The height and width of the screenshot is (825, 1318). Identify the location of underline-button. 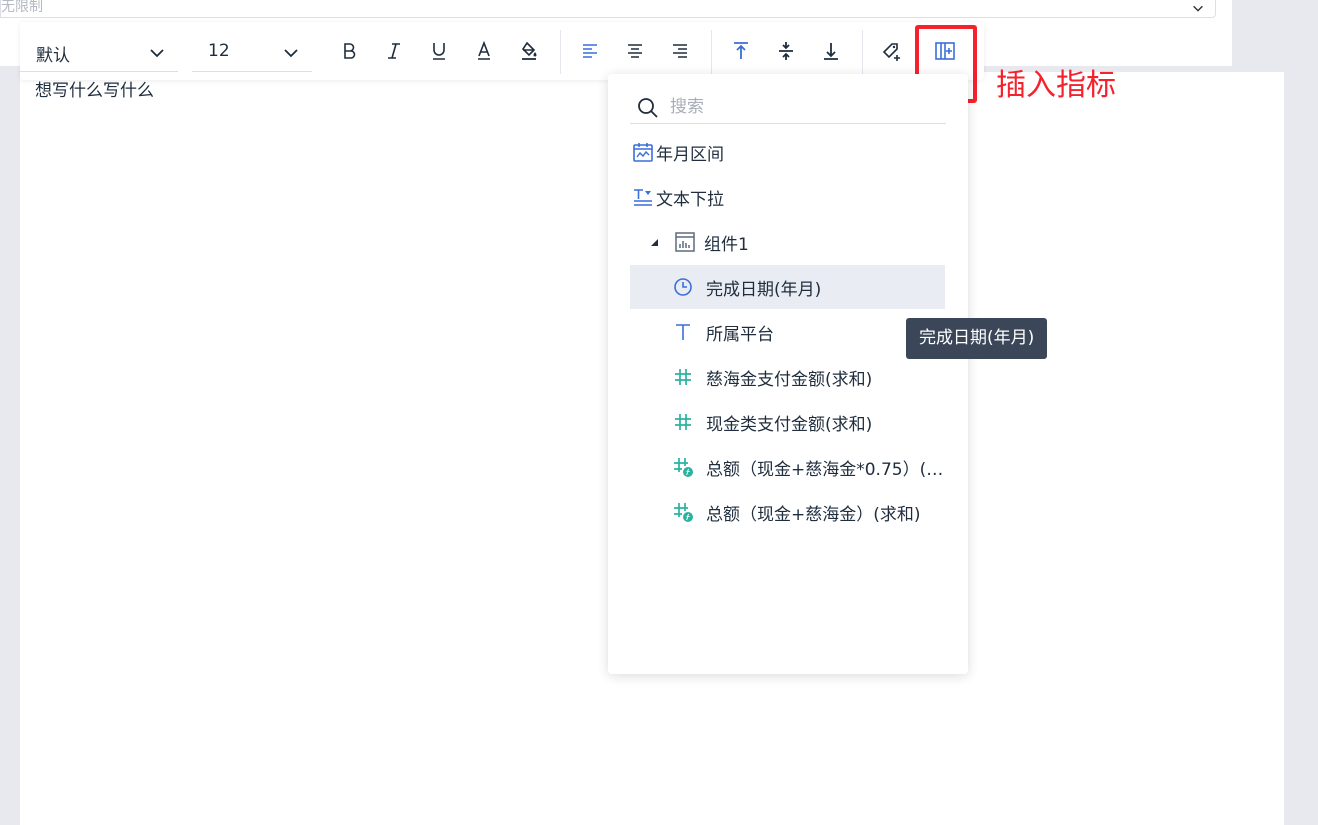
(439, 51).